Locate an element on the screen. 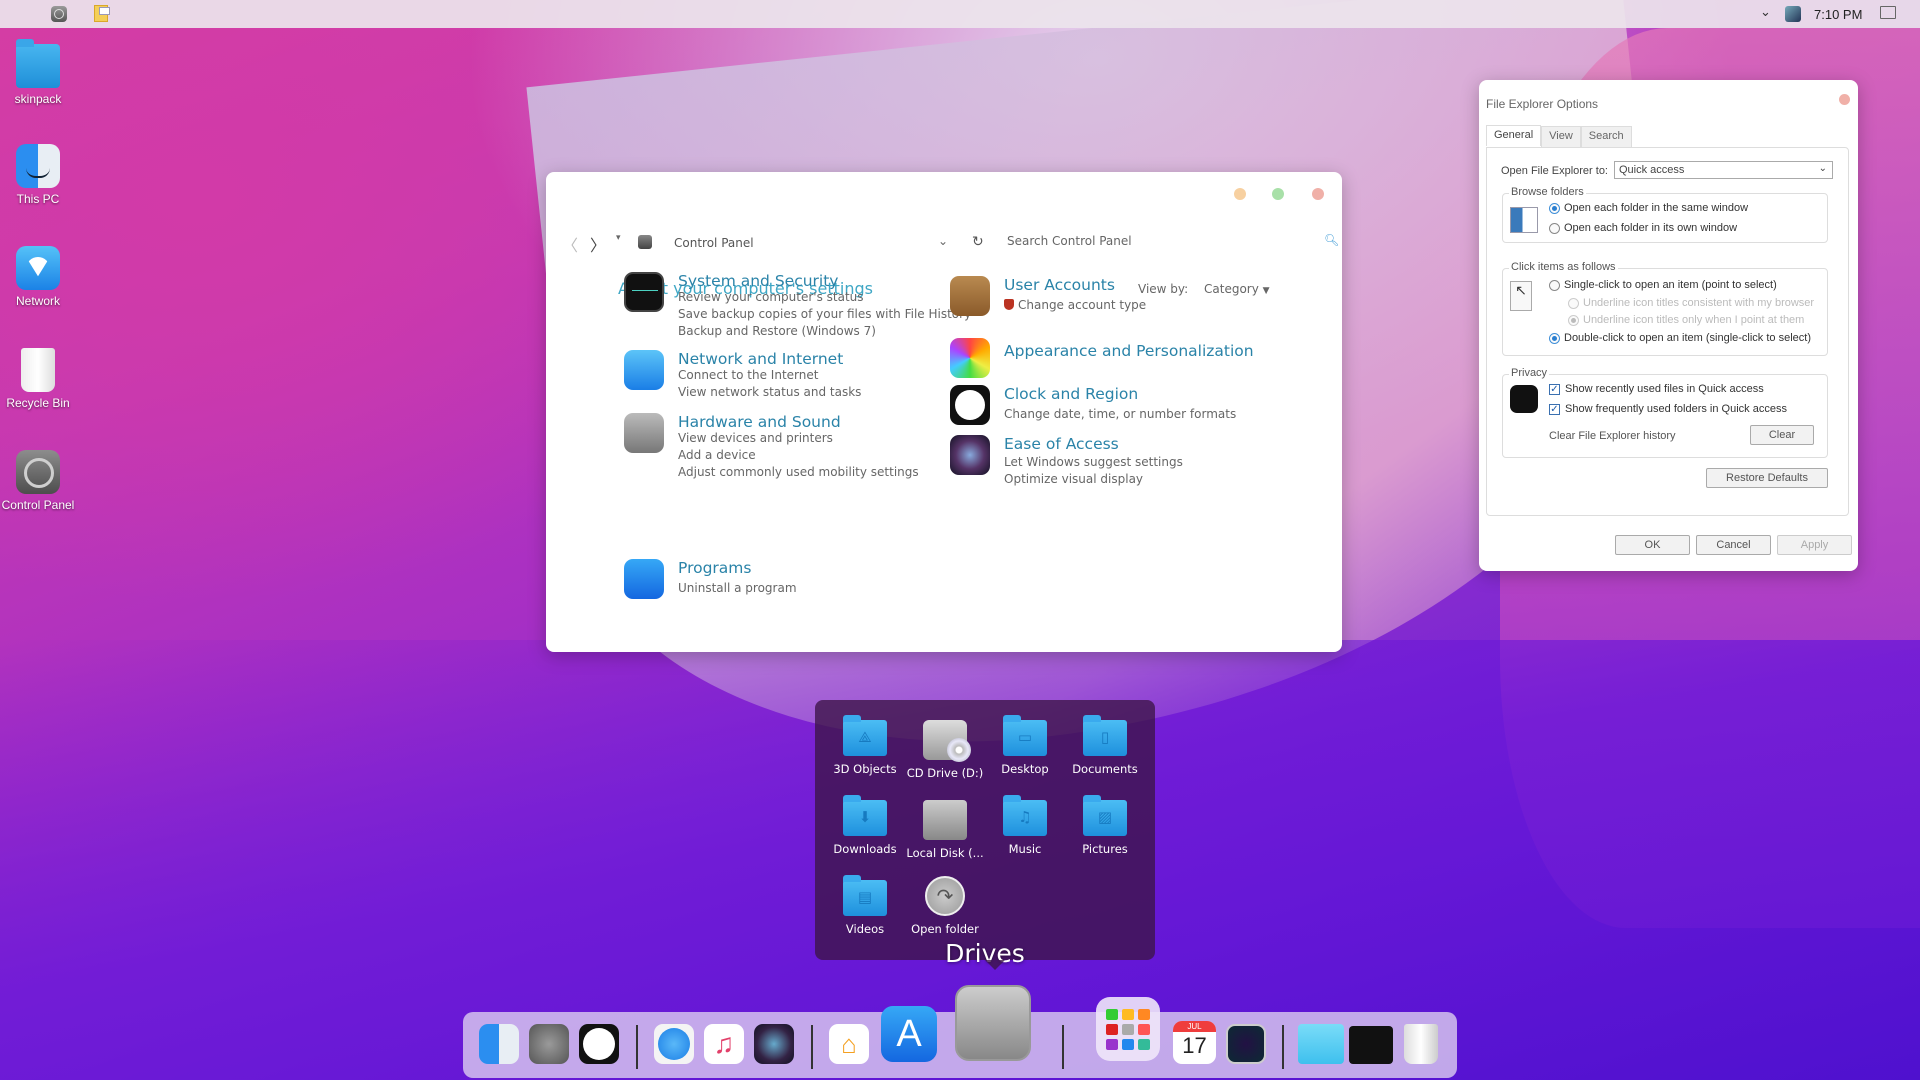 The image size is (1920, 1080). restore-defaults-button: Restore Defaults is located at coordinates (1767, 478).